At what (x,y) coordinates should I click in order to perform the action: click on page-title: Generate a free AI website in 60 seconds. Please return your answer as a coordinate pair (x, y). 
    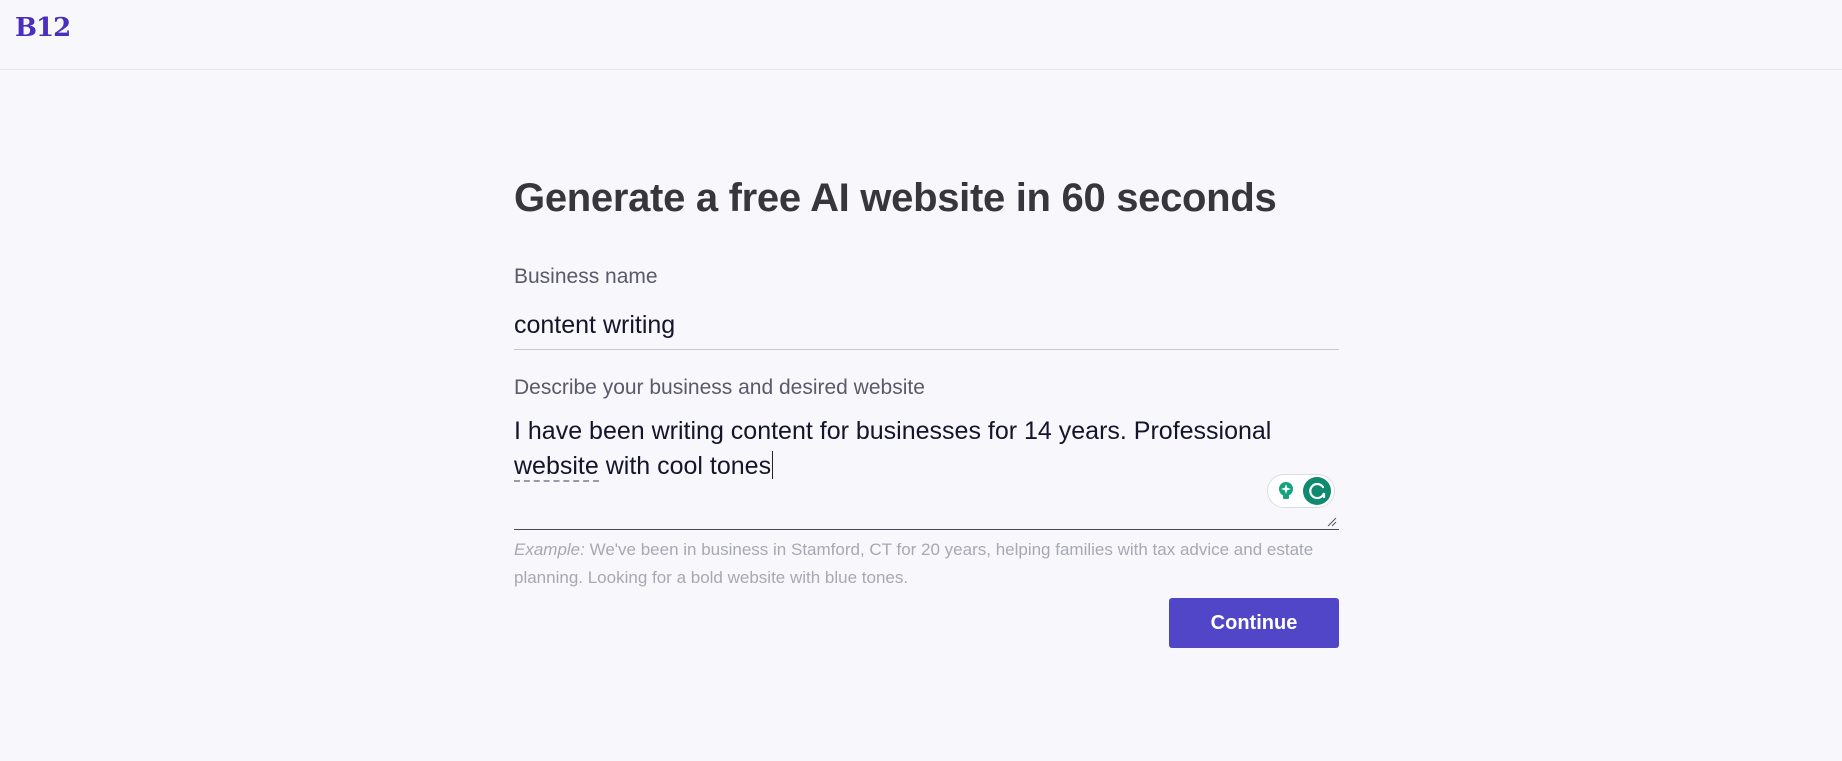
    Looking at the image, I should click on (895, 198).